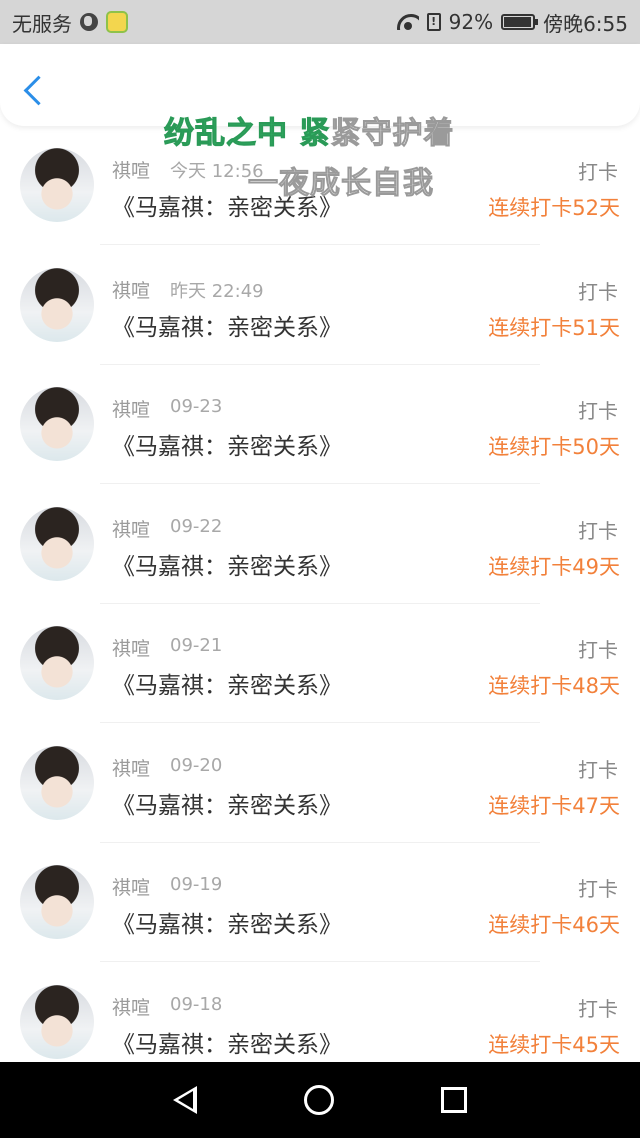 This screenshot has width=640, height=1138. Describe the element at coordinates (554, 805) in the screenshot. I see `streak-label: 连续打卡47天` at that location.